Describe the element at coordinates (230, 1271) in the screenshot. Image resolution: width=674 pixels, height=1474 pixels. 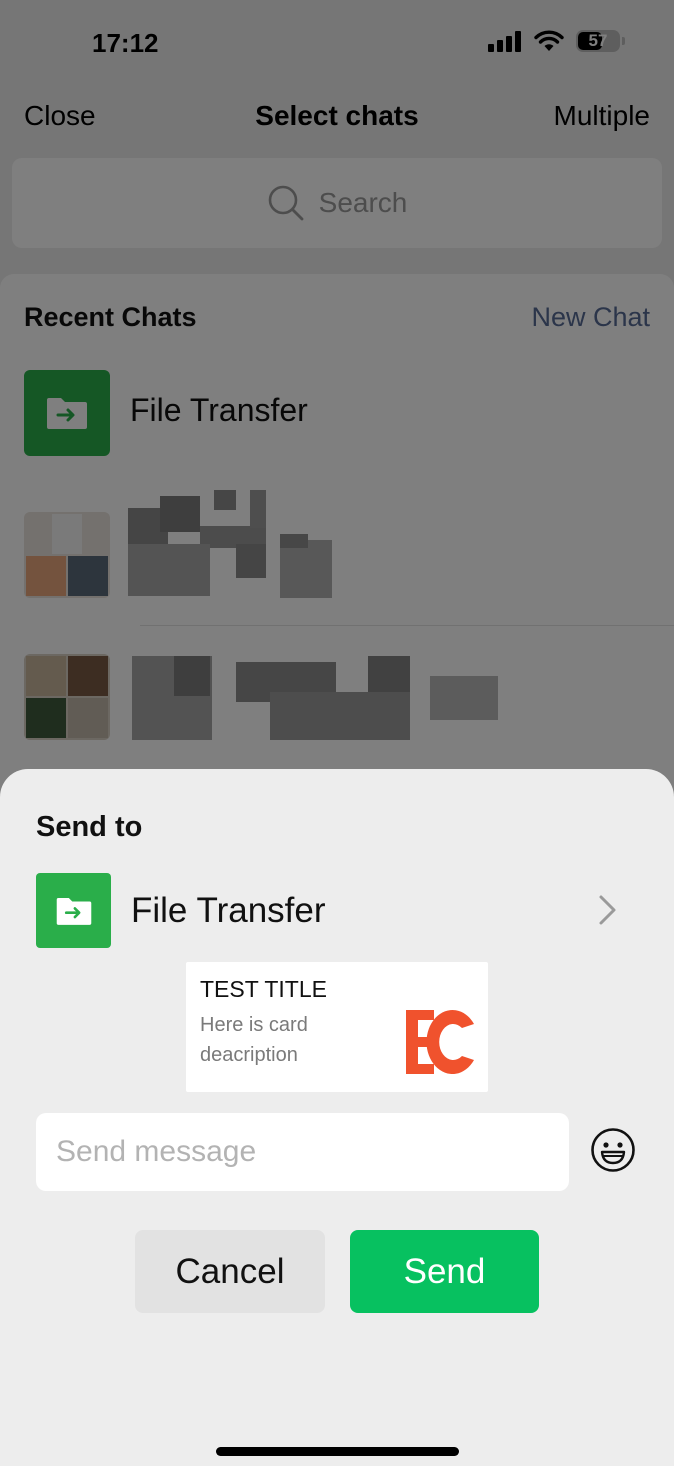
I see `cancel-button: Cancel` at that location.